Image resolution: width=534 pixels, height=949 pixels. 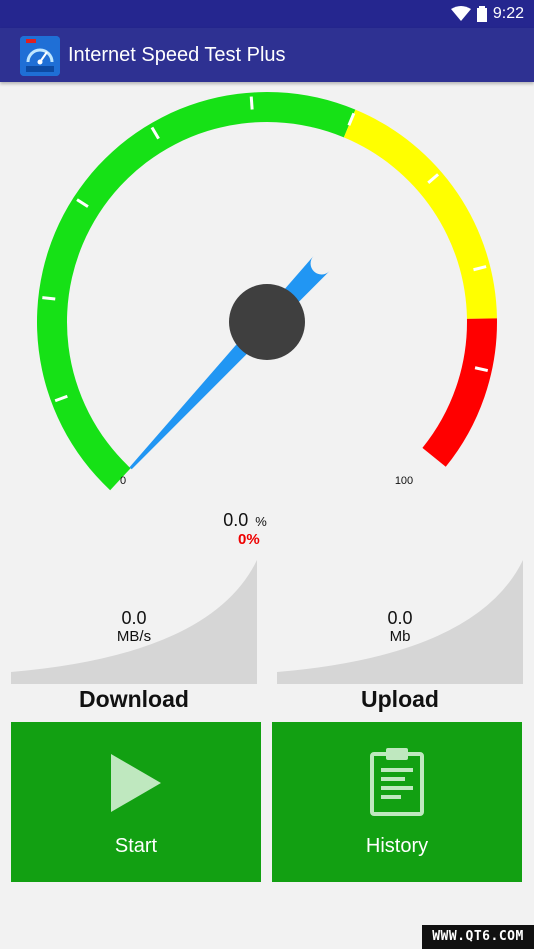 I want to click on start-button-label: Start, so click(x=136, y=846).